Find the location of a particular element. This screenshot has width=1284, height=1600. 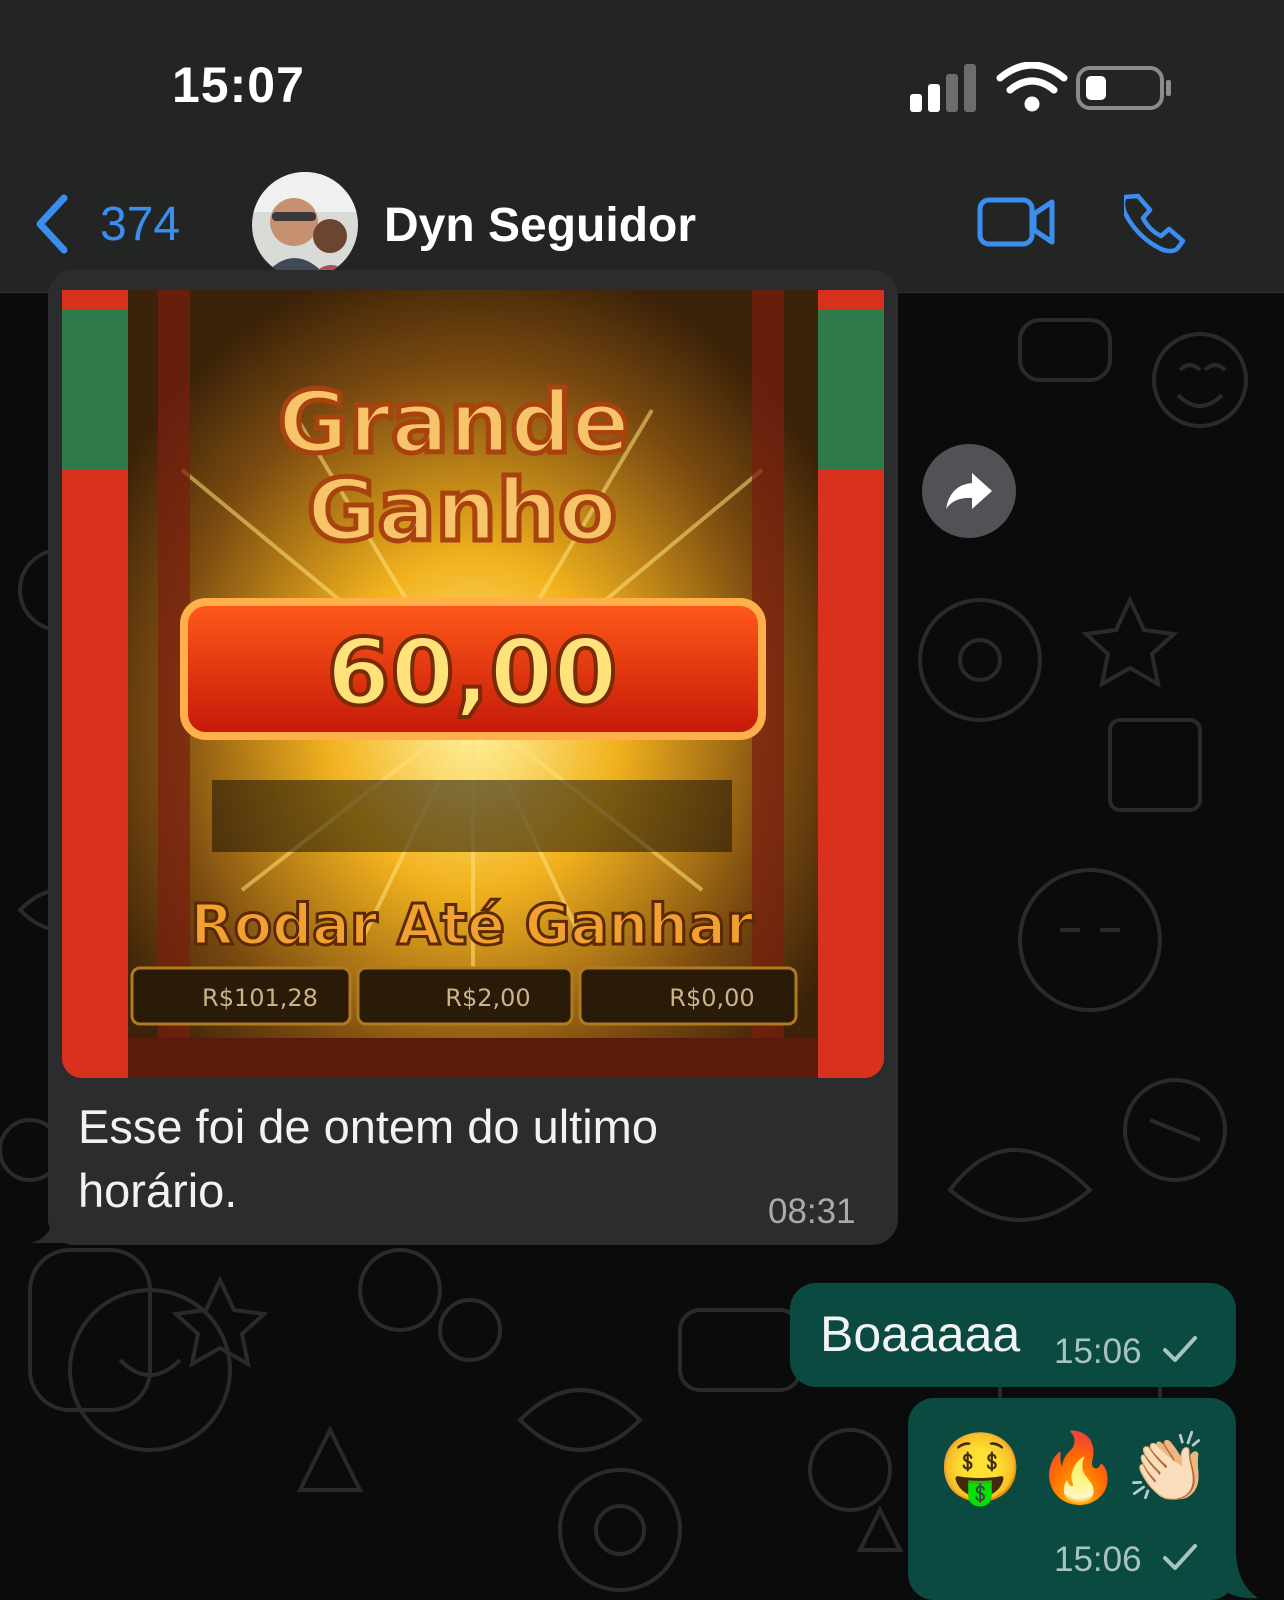

emoji: 🤑 is located at coordinates (980, 1468).